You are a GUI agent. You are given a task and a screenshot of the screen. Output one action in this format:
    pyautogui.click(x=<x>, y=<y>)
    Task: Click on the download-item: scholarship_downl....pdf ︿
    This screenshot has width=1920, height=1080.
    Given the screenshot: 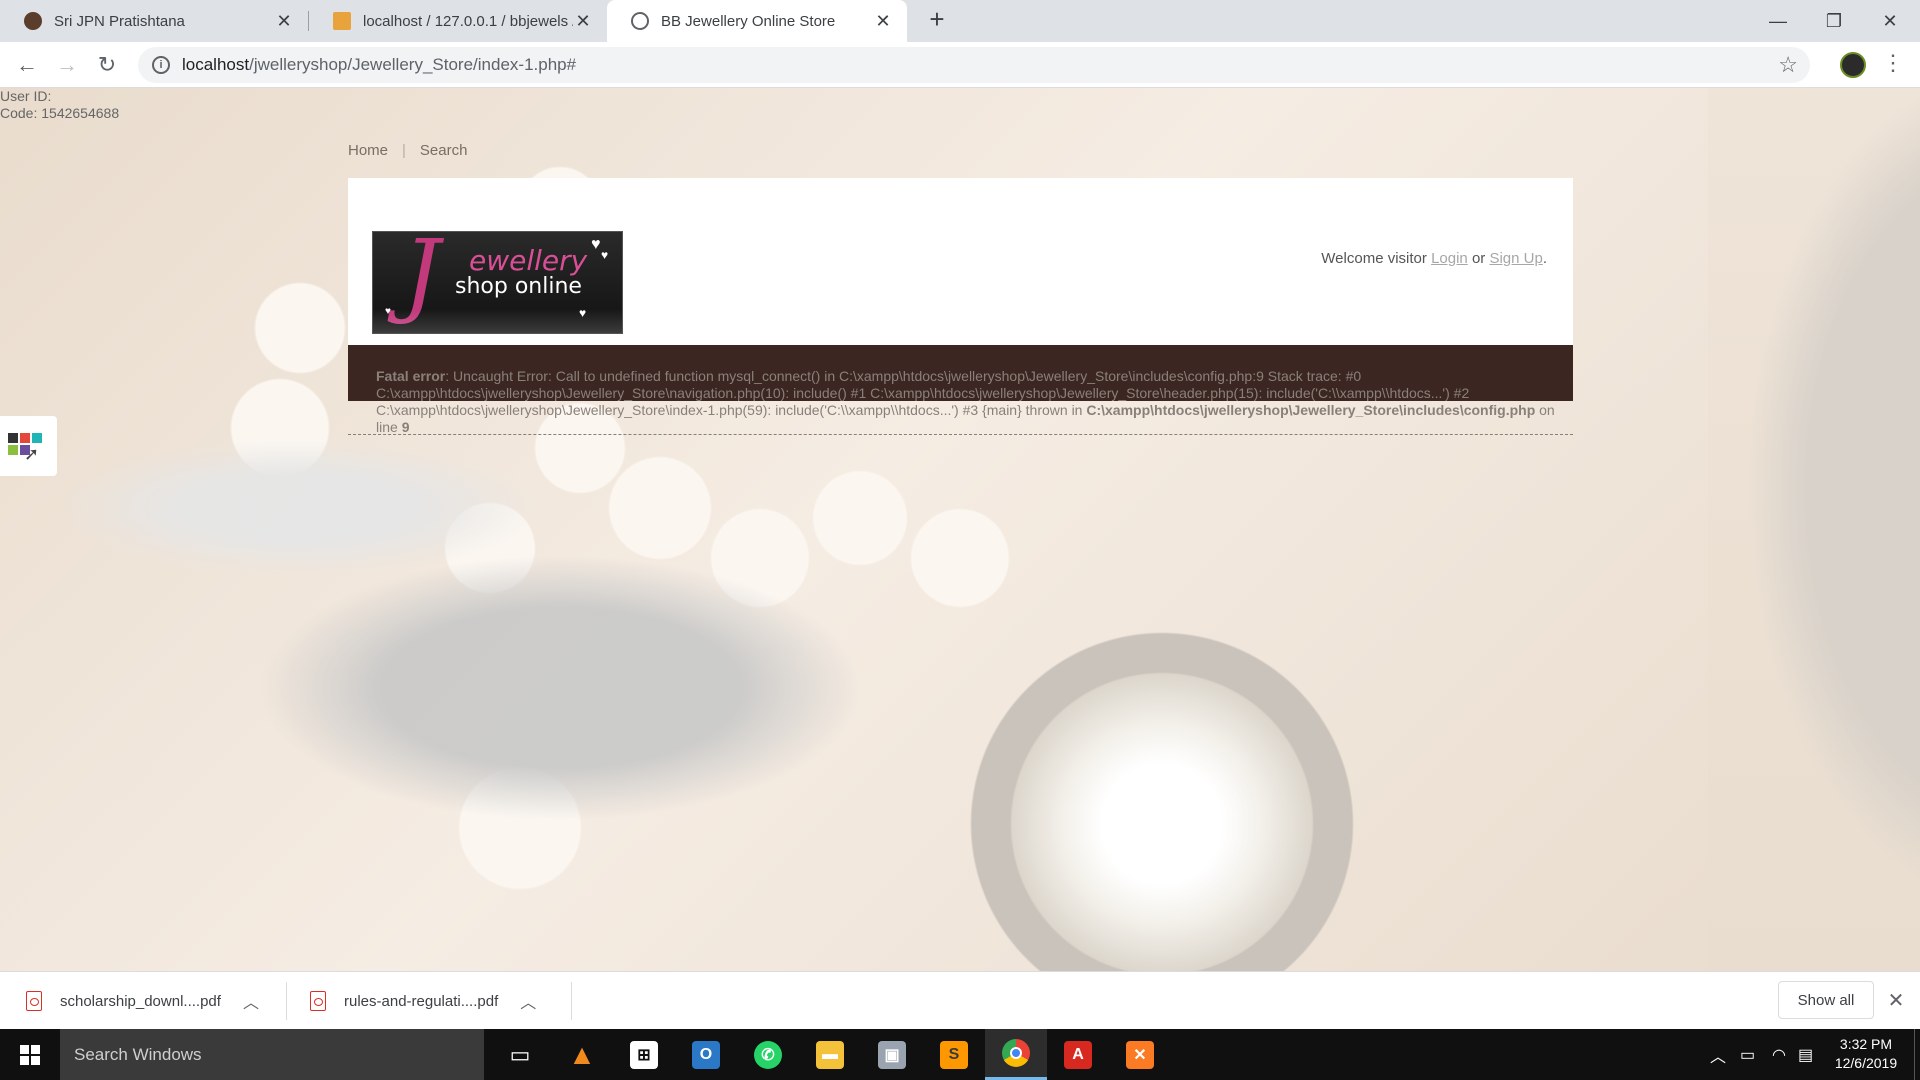 What is the action you would take?
    pyautogui.click(x=142, y=1001)
    